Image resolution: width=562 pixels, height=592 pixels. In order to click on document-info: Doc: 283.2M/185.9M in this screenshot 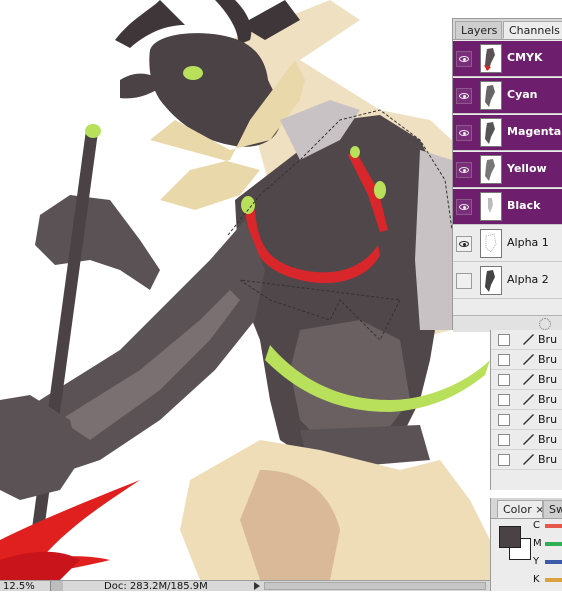, I will do `click(156, 586)`.